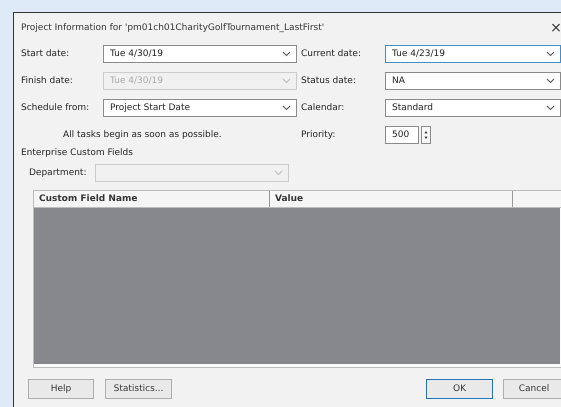 The width and height of the screenshot is (561, 407). Describe the element at coordinates (473, 108) in the screenshot. I see `dropdown: Standard` at that location.